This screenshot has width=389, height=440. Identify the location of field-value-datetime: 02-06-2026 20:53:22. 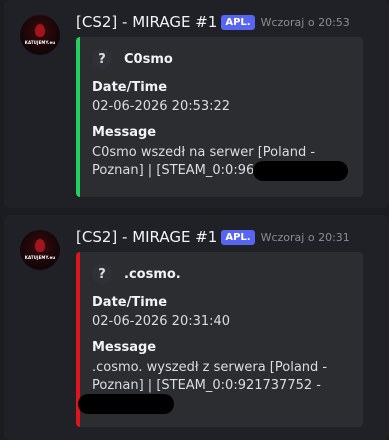
(161, 106).